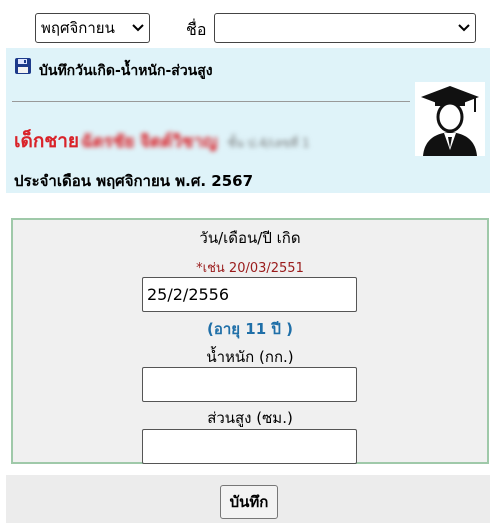 The width and height of the screenshot is (492, 523). Describe the element at coordinates (78, 28) in the screenshot. I see `month-select-value: พฤศจิกายน` at that location.